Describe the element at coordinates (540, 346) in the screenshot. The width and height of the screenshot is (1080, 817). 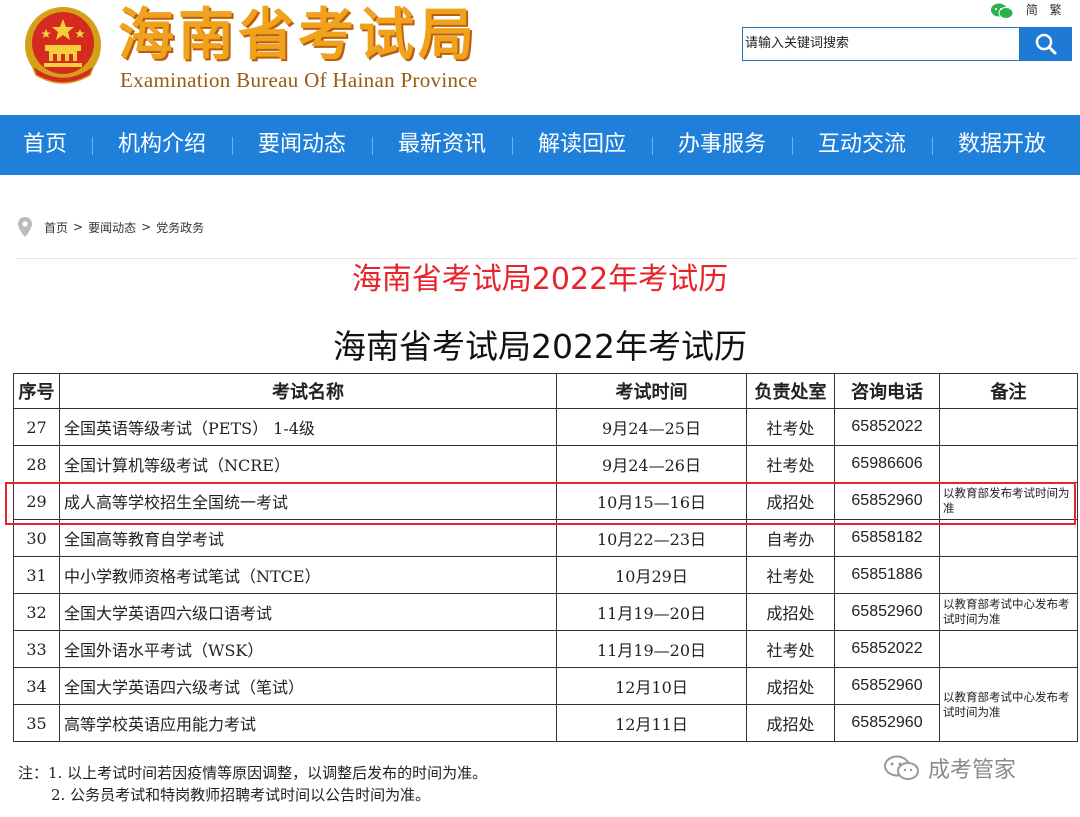
I see `document-title: 海南省考试局2022年考试历` at that location.